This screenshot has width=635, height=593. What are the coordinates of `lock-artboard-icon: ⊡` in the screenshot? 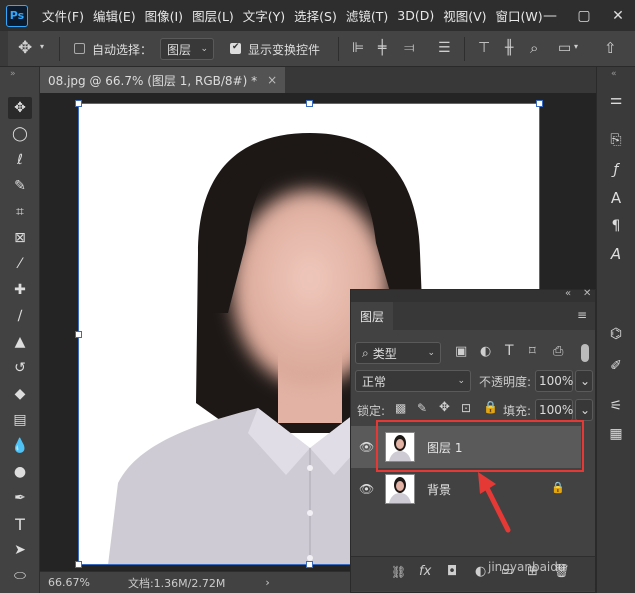 It's located at (466, 408).